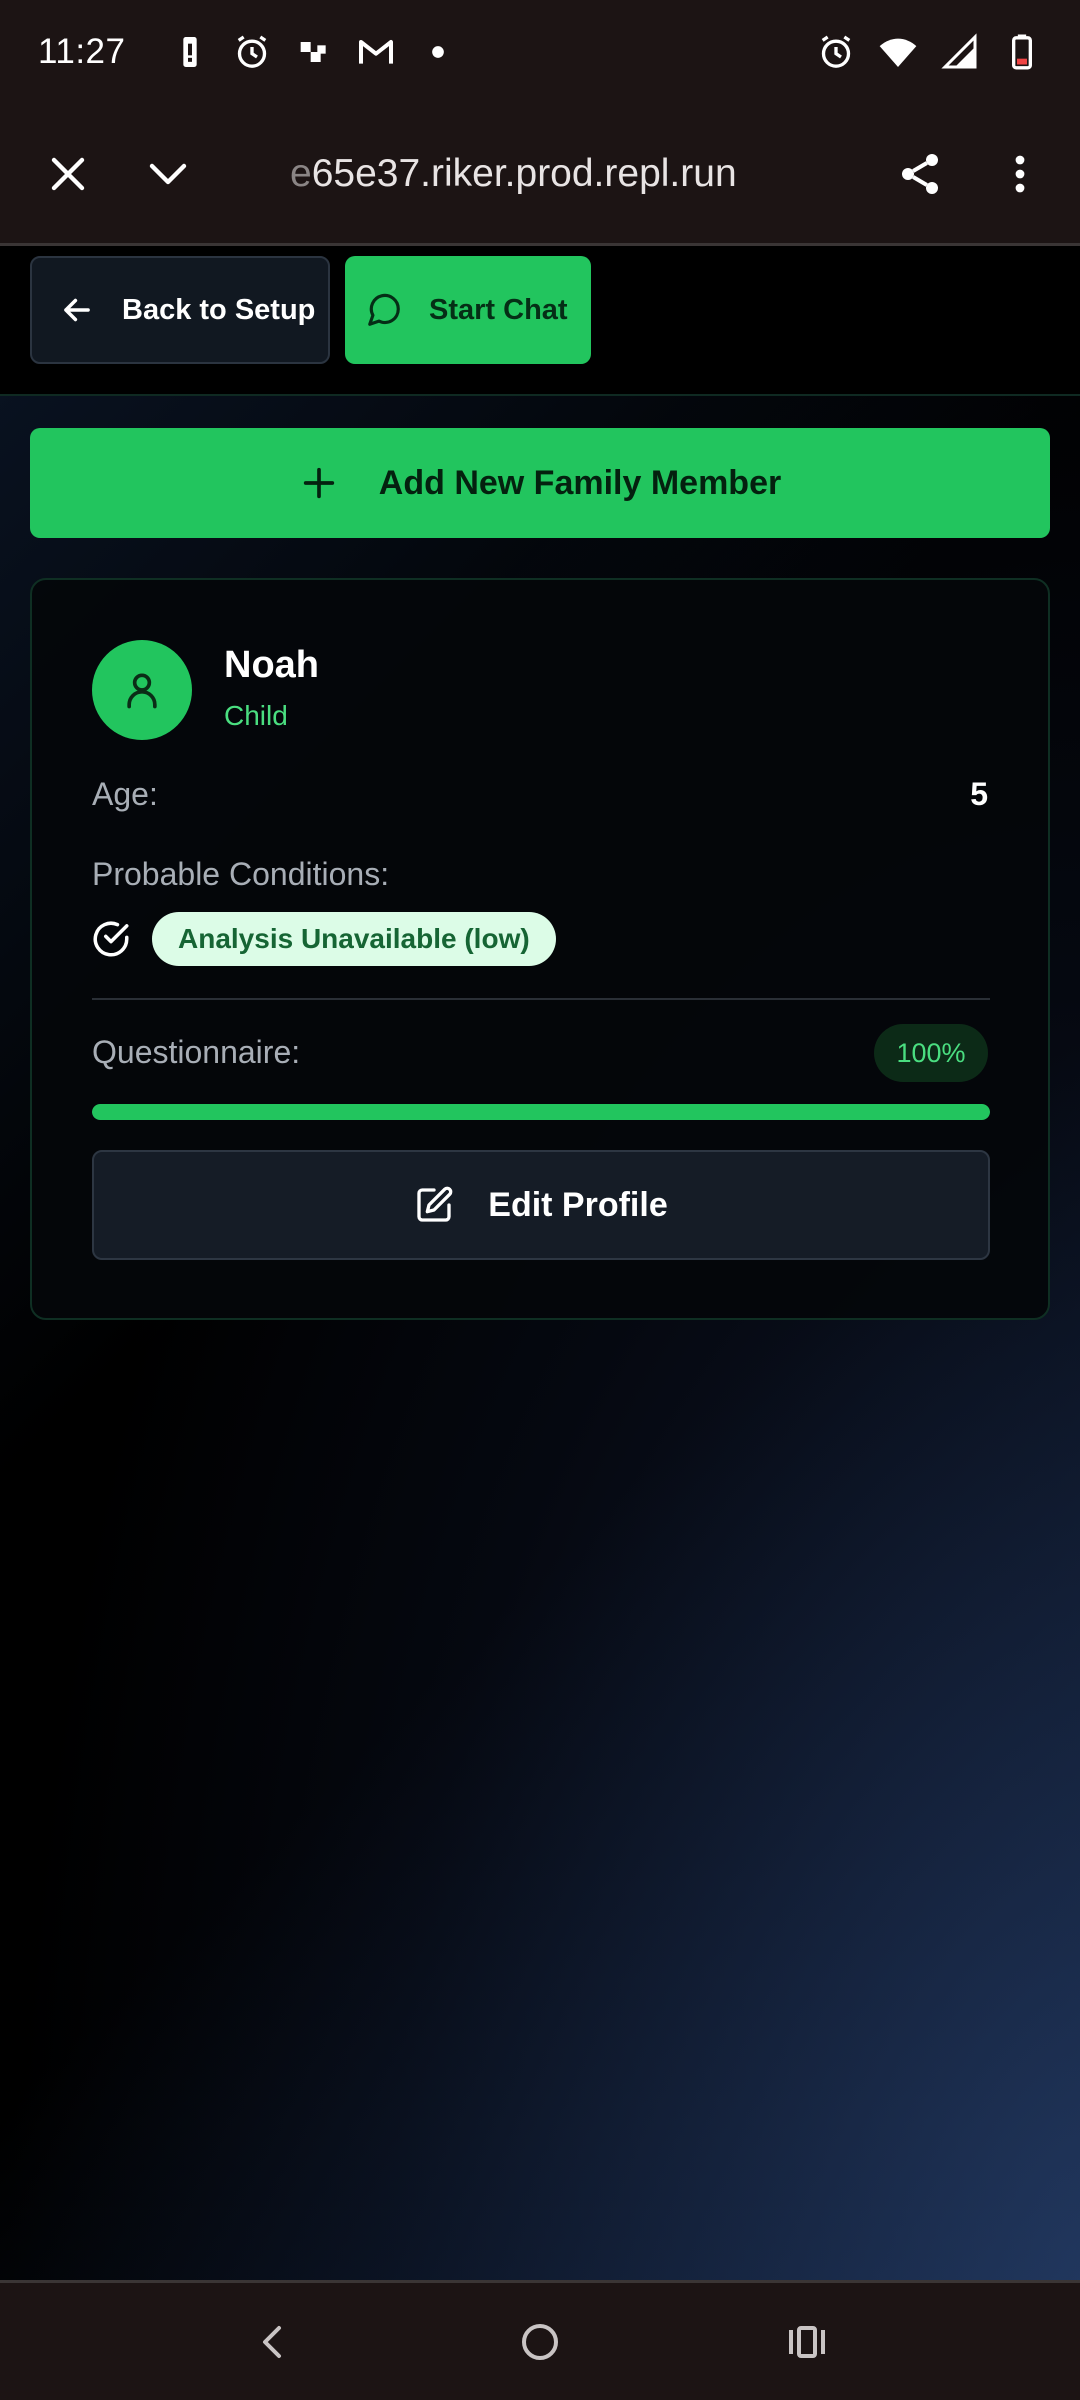 The image size is (1080, 2400). What do you see at coordinates (498, 309) in the screenshot?
I see `start-chat-label: Start Chat` at bounding box center [498, 309].